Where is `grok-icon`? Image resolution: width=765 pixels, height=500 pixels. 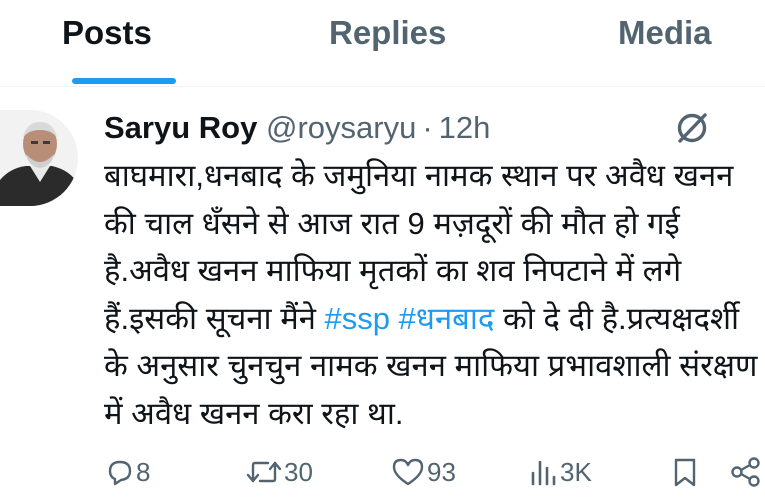
grok-icon is located at coordinates (692, 128).